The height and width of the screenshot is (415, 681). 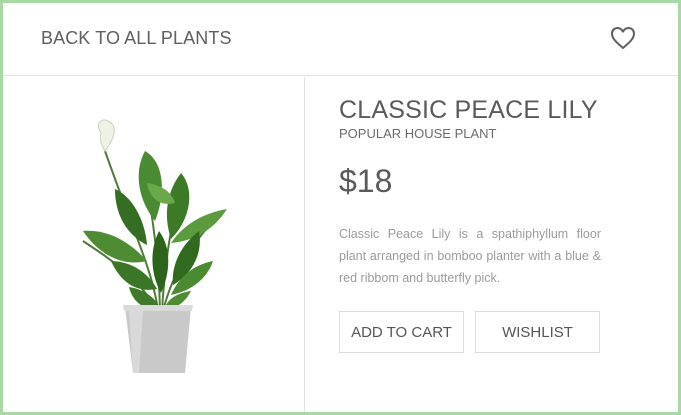 I want to click on plant-photo, so click(x=154, y=246).